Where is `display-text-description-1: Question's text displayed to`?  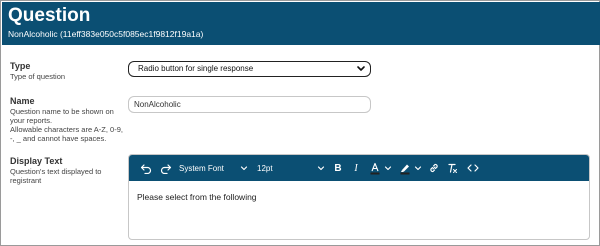 display-text-description-1: Question's text displayed to is located at coordinates (56, 171).